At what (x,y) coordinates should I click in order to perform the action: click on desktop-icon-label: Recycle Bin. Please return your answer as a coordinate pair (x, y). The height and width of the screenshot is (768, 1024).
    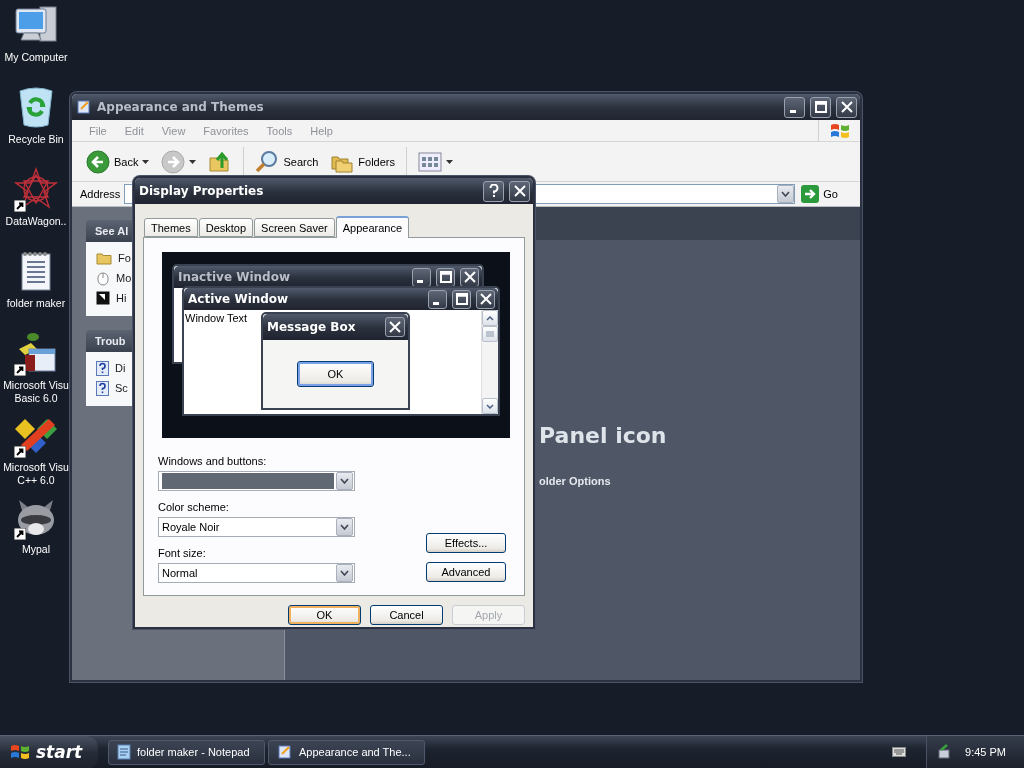
    Looking at the image, I should click on (36, 139).